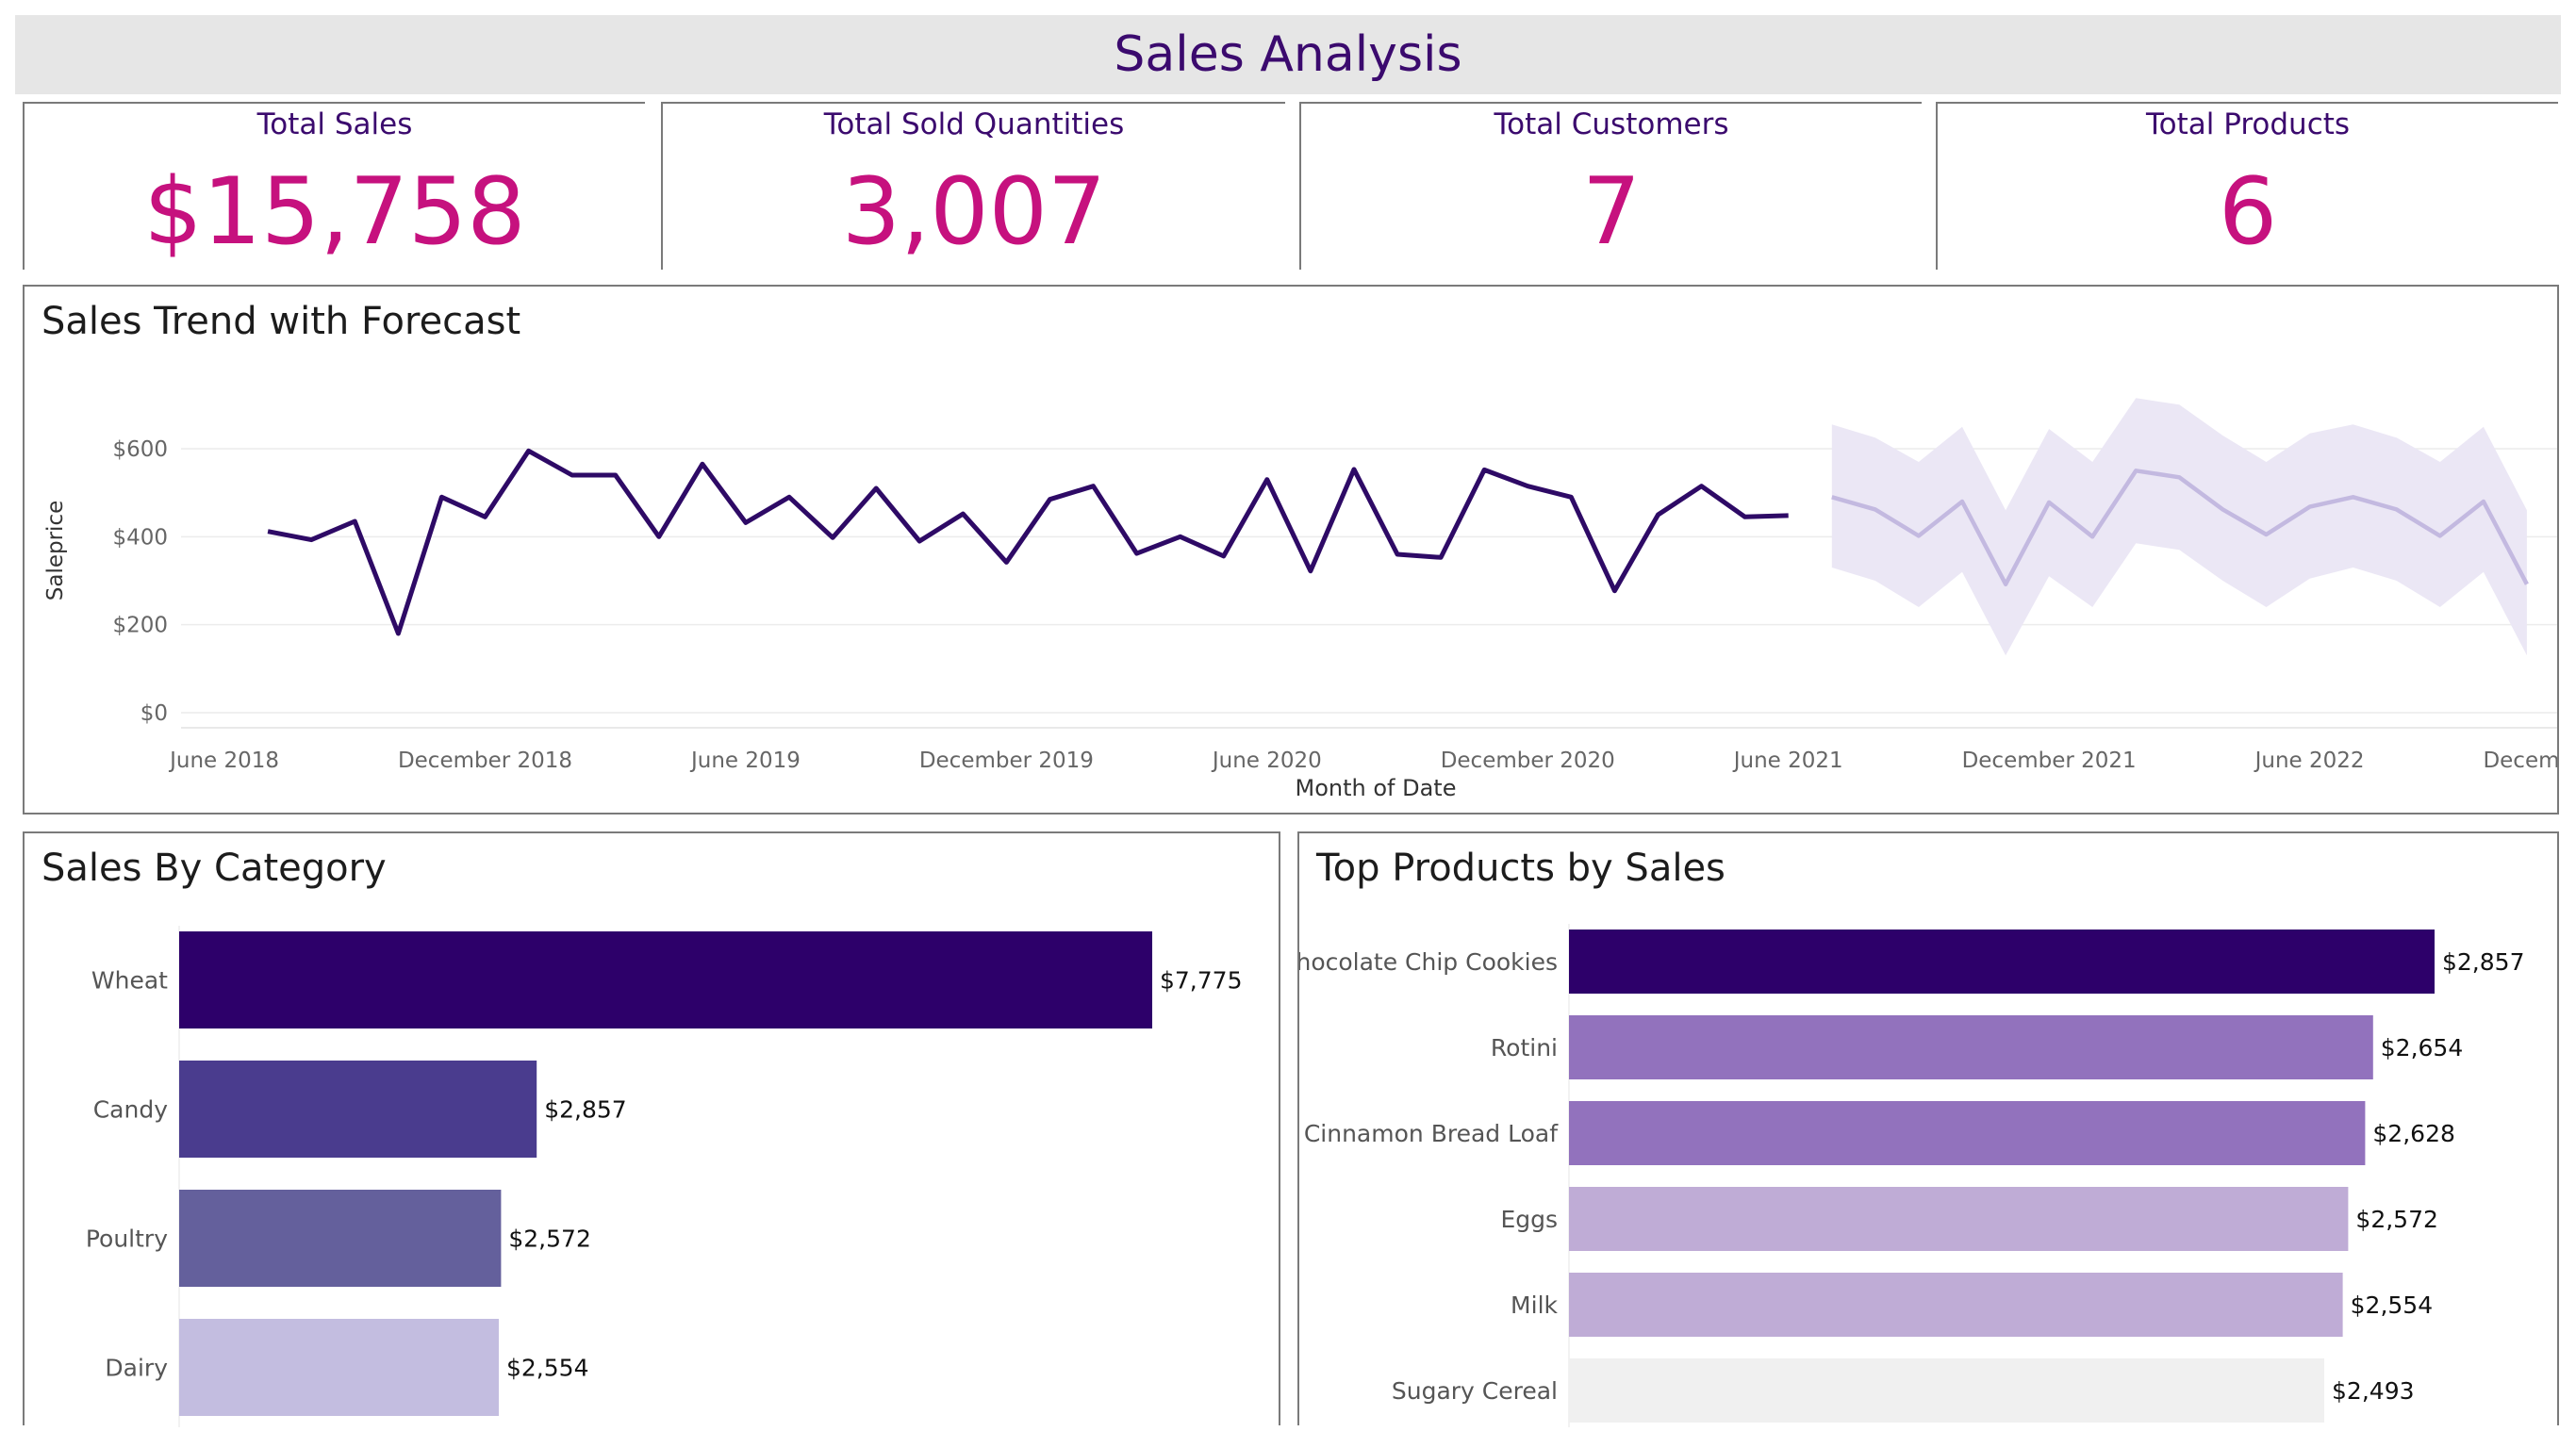 The width and height of the screenshot is (2576, 1448). I want to click on kpi-value: 3,007, so click(974, 212).